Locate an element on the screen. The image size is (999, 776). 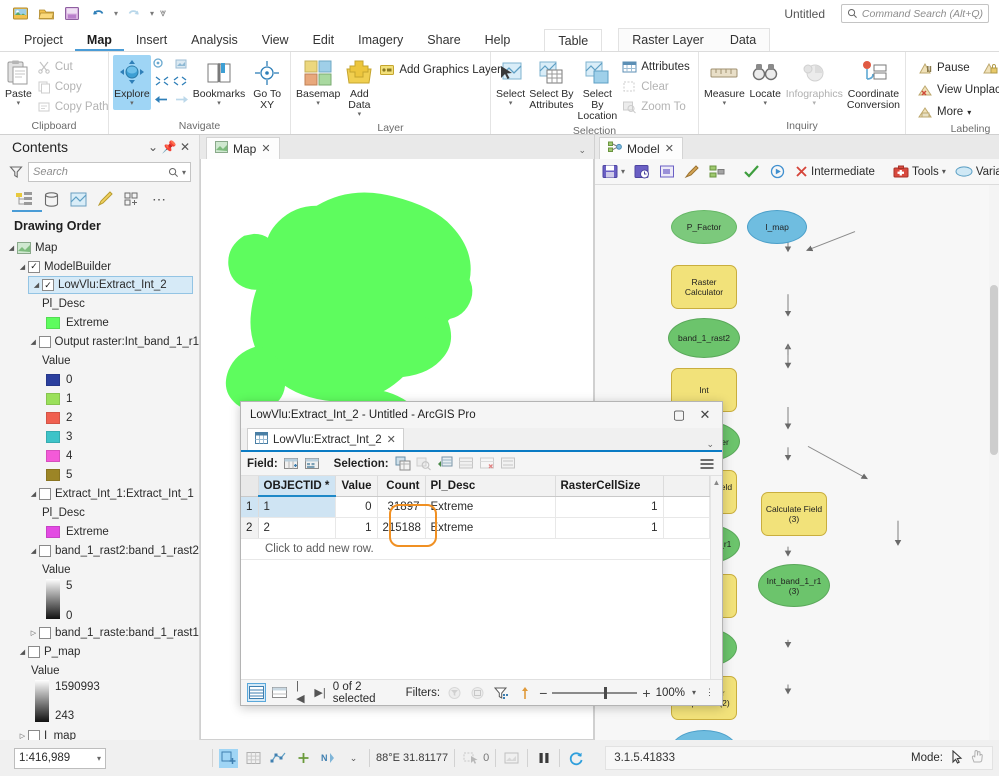
tree-item-lowvlu-extract-int-2: ◢ ✓ LowVlu:Extract_Int_2 is located at coordinates (110, 285).